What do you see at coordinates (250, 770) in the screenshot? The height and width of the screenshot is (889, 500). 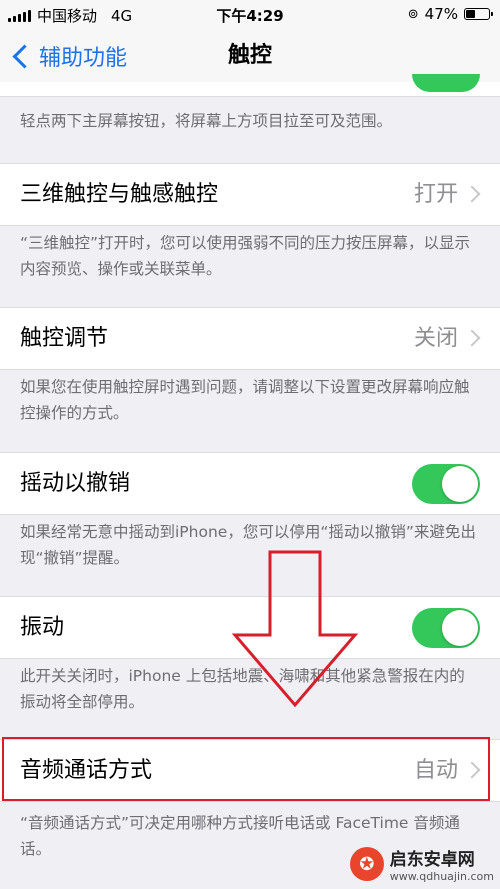 I see `call-audio-routing-row: 音频通话方式 自动` at bounding box center [250, 770].